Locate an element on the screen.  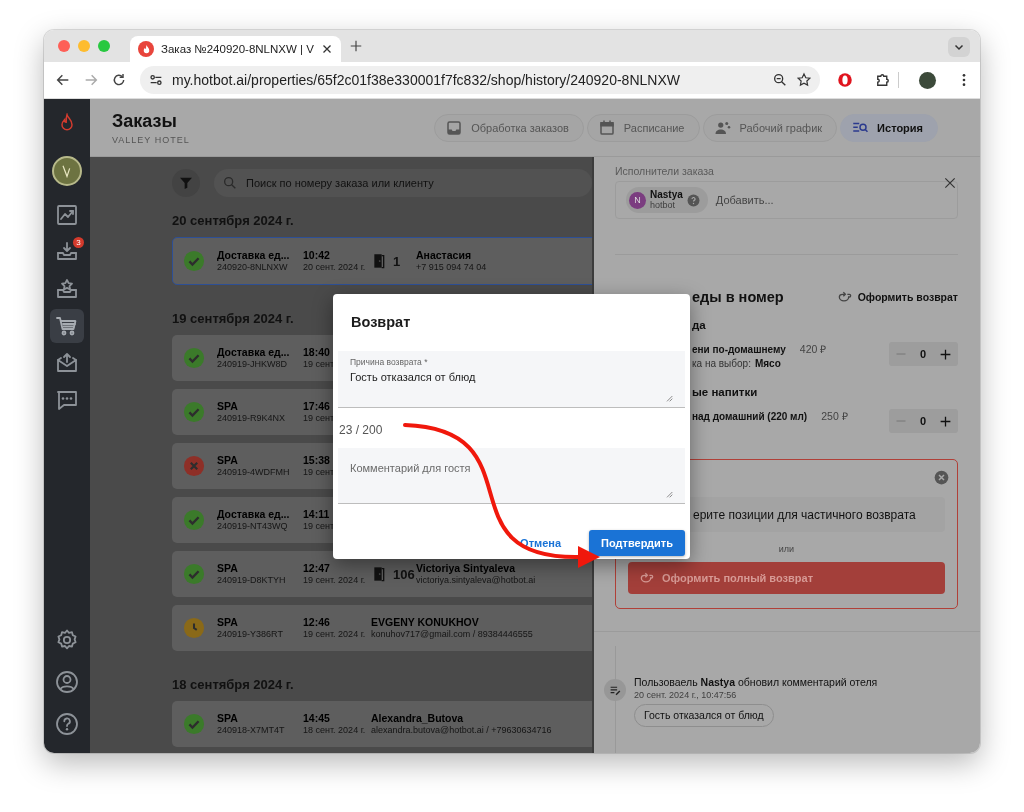
zoom-icon is located at coordinates (780, 80).